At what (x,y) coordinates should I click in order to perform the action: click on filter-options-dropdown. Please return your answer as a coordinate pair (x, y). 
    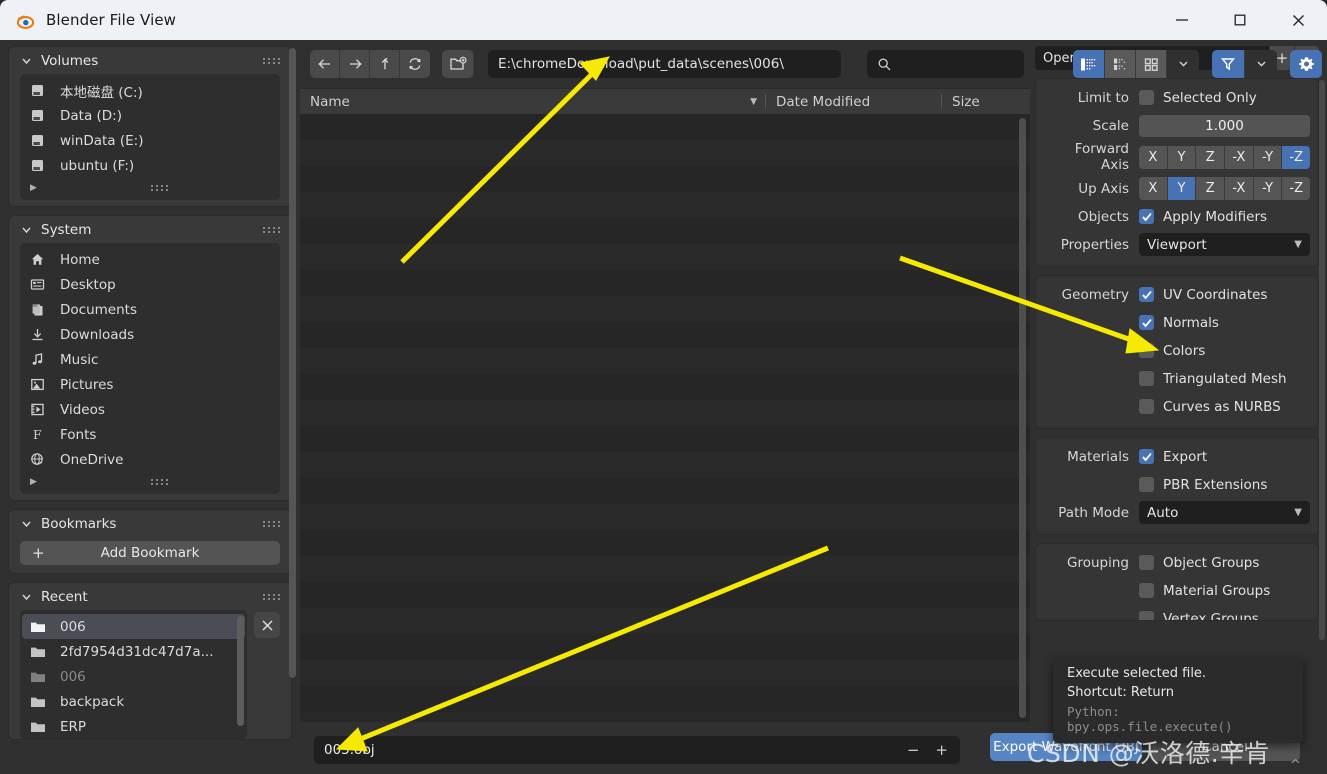
    Looking at the image, I should click on (1260, 64).